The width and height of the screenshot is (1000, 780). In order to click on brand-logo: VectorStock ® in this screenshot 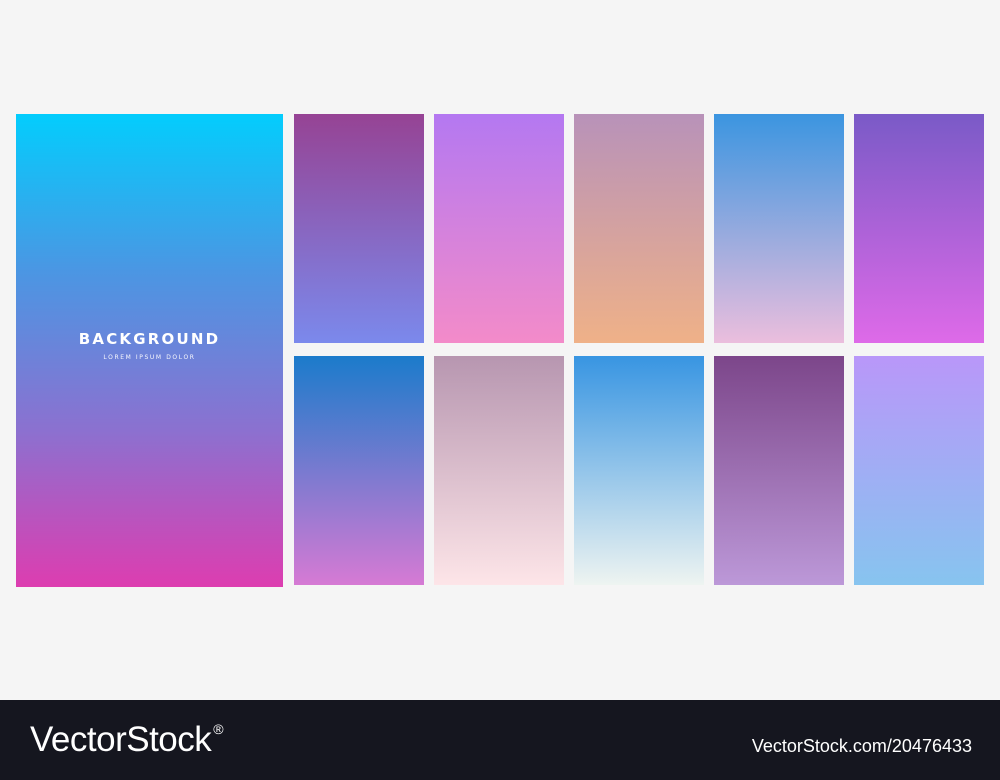, I will do `click(127, 740)`.